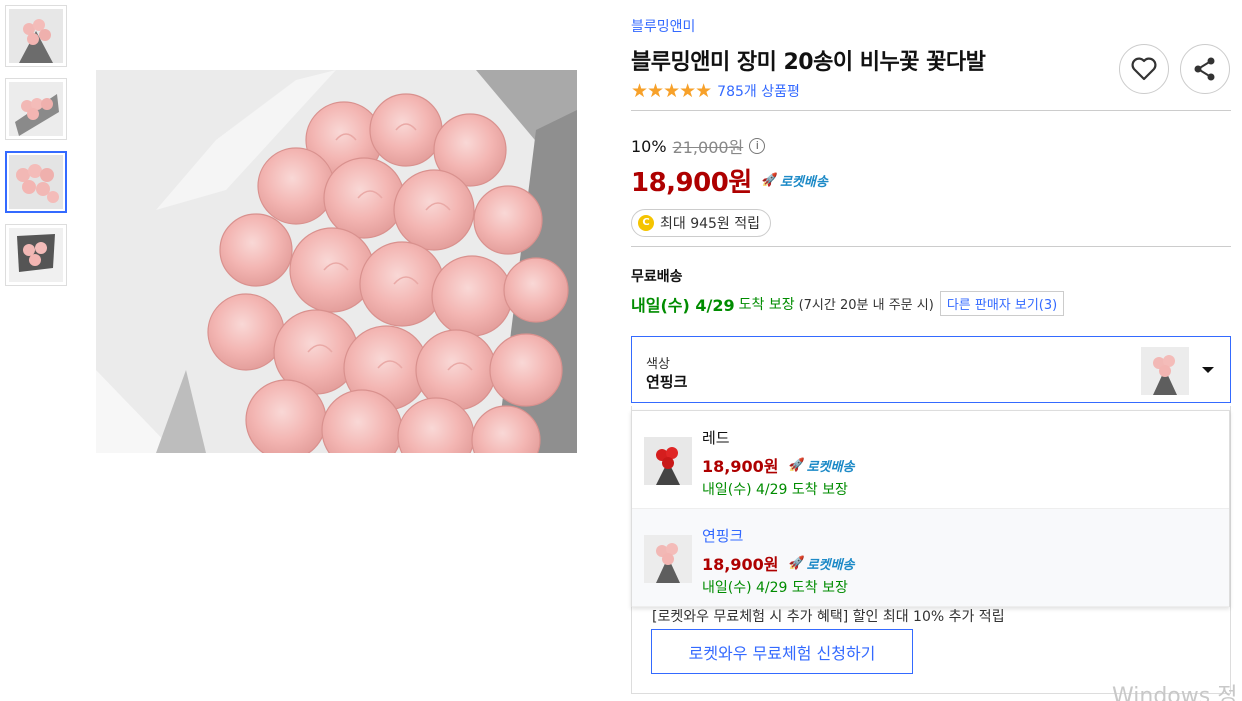 The height and width of the screenshot is (701, 1242). I want to click on star-rating-icon: ★★★★★, so click(671, 91).